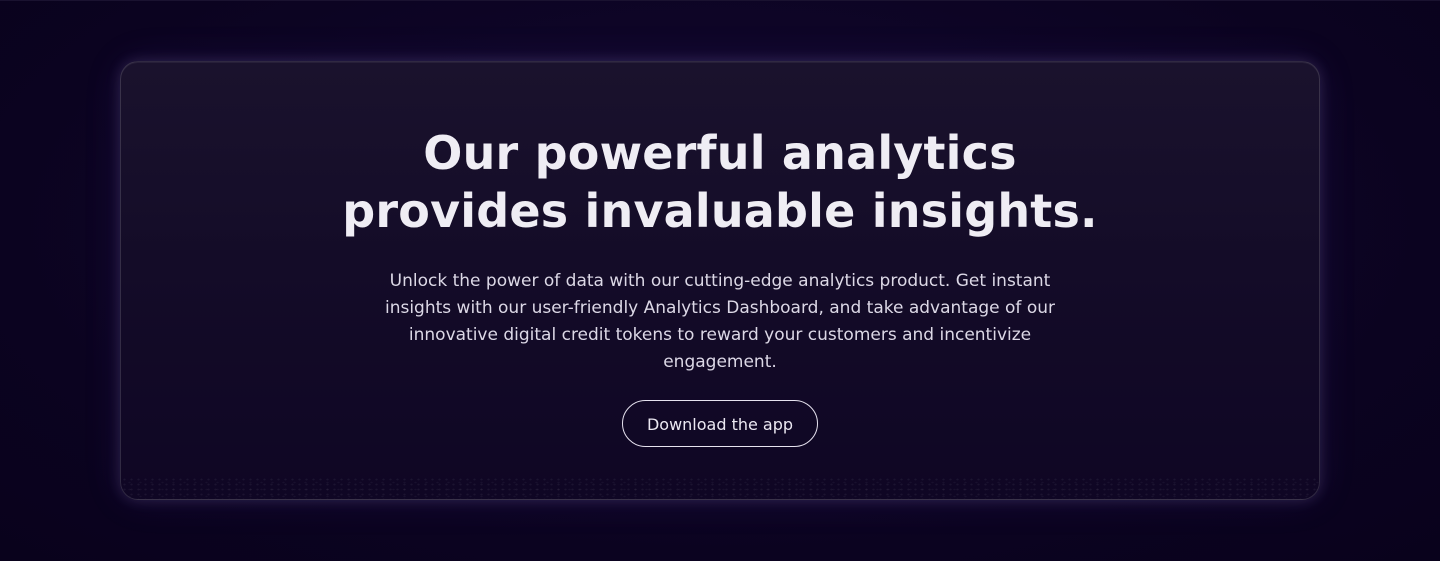 The width and height of the screenshot is (1440, 561). What do you see at coordinates (720, 362) in the screenshot?
I see `hero-description-line-4: engagement.` at bounding box center [720, 362].